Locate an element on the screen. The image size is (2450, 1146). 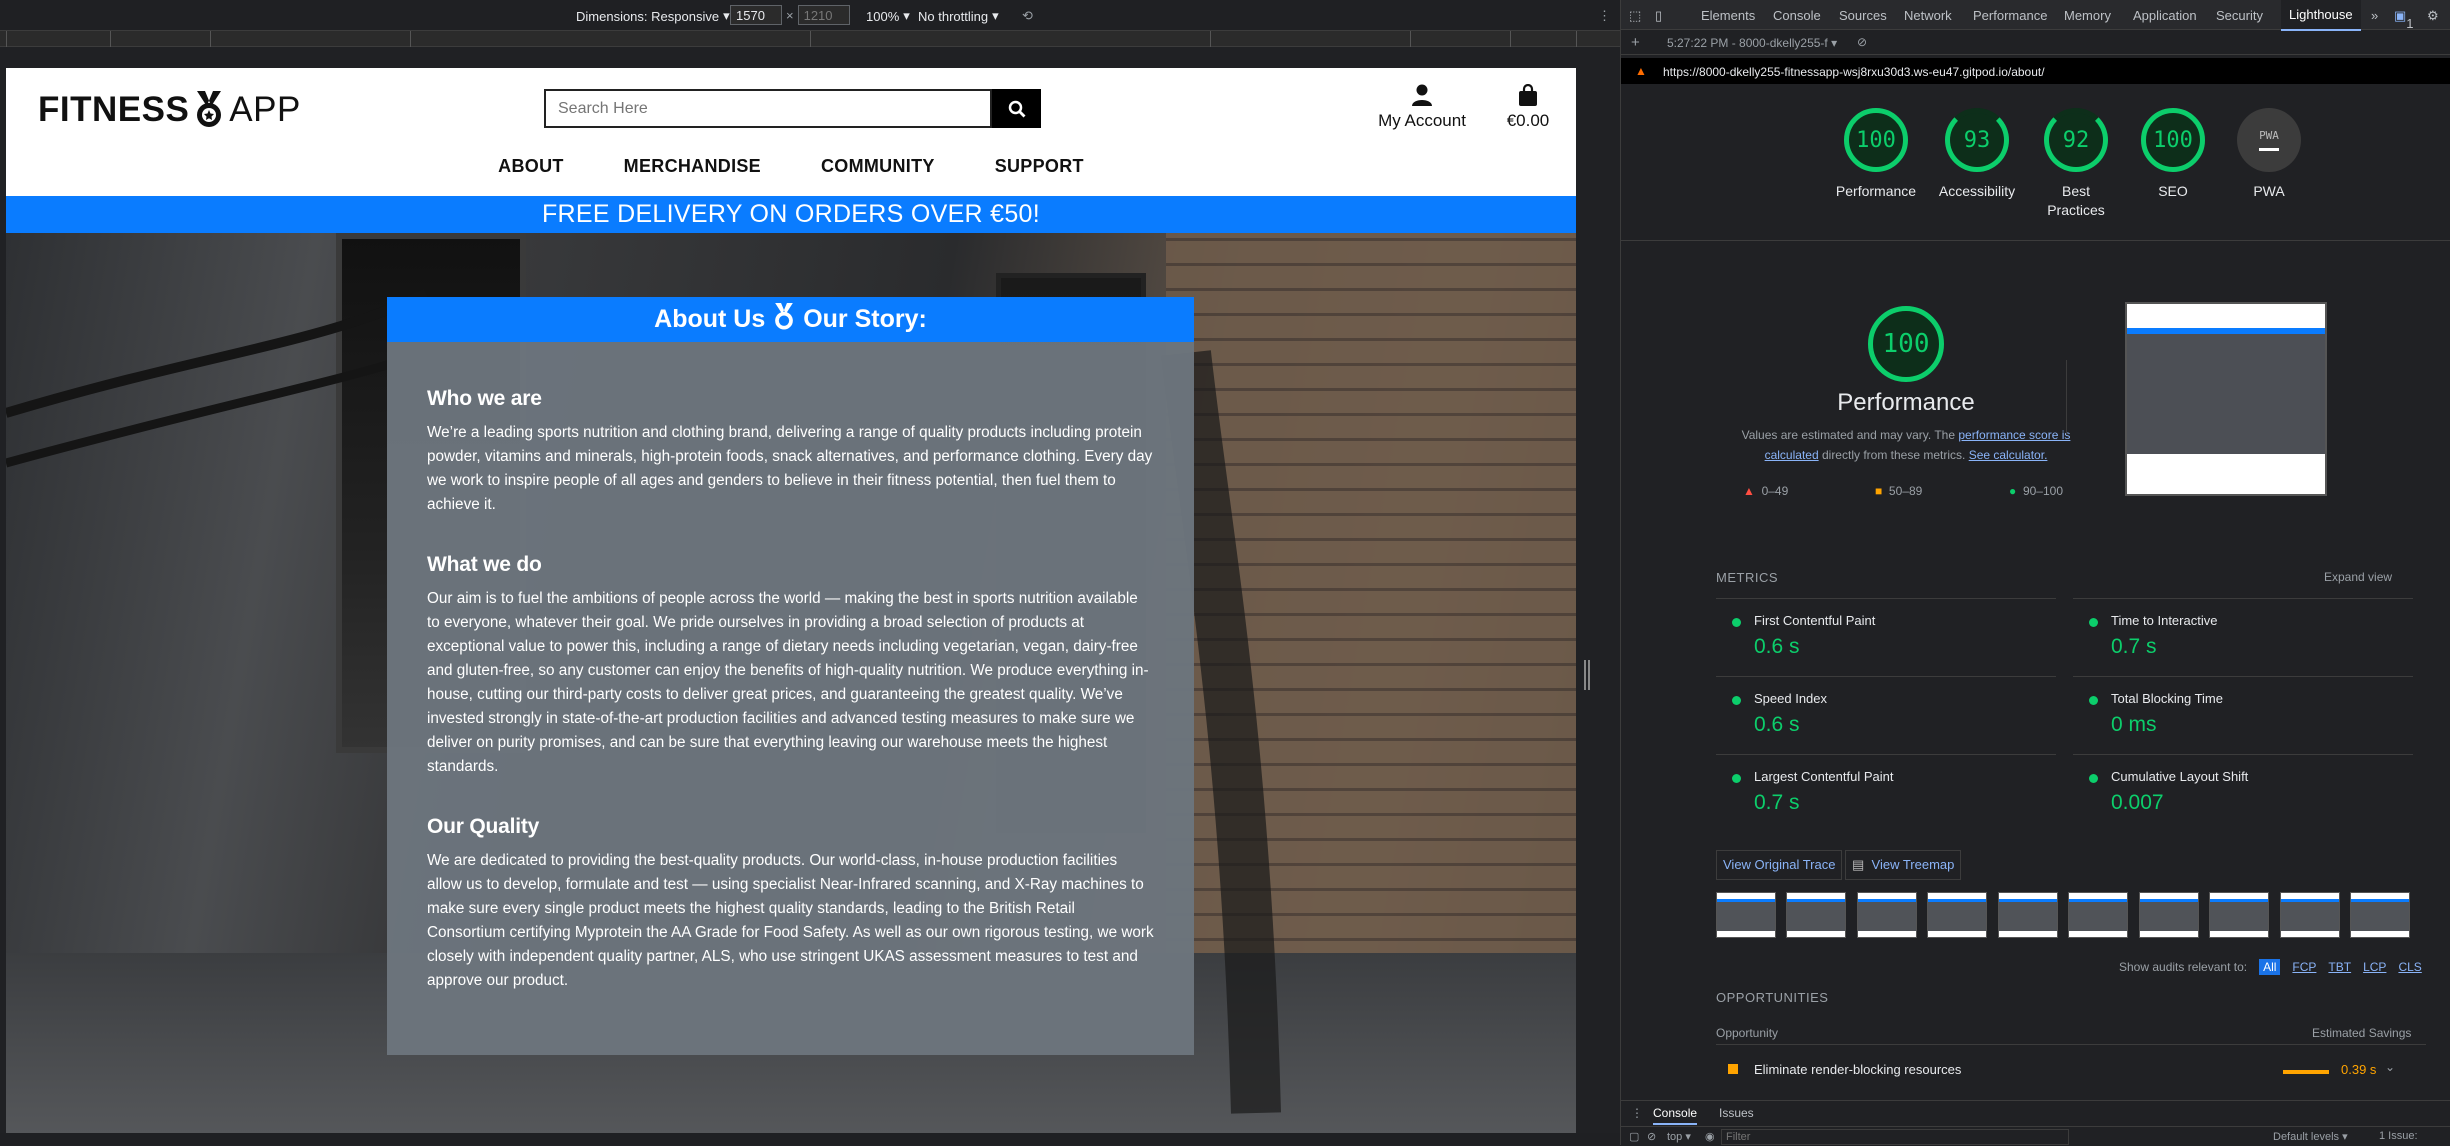
more-tabs-icon: » is located at coordinates (2374, 15).